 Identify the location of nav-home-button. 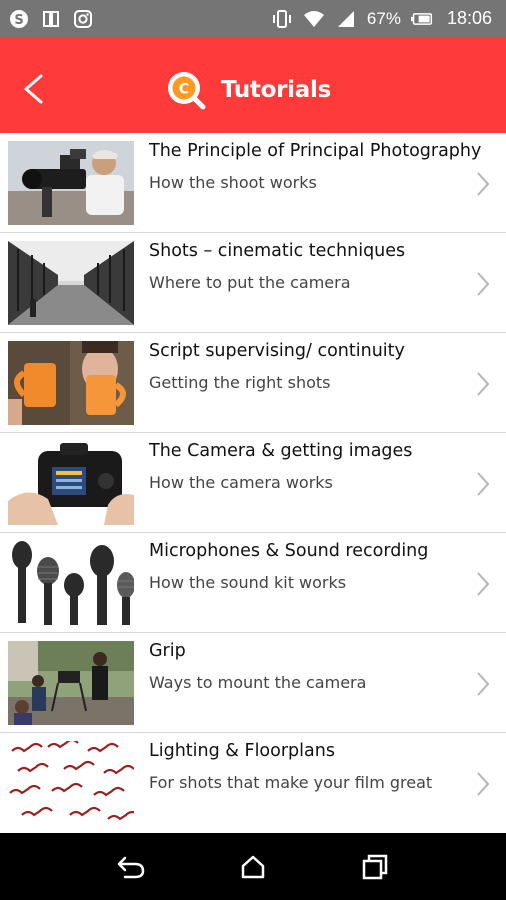
(253, 867).